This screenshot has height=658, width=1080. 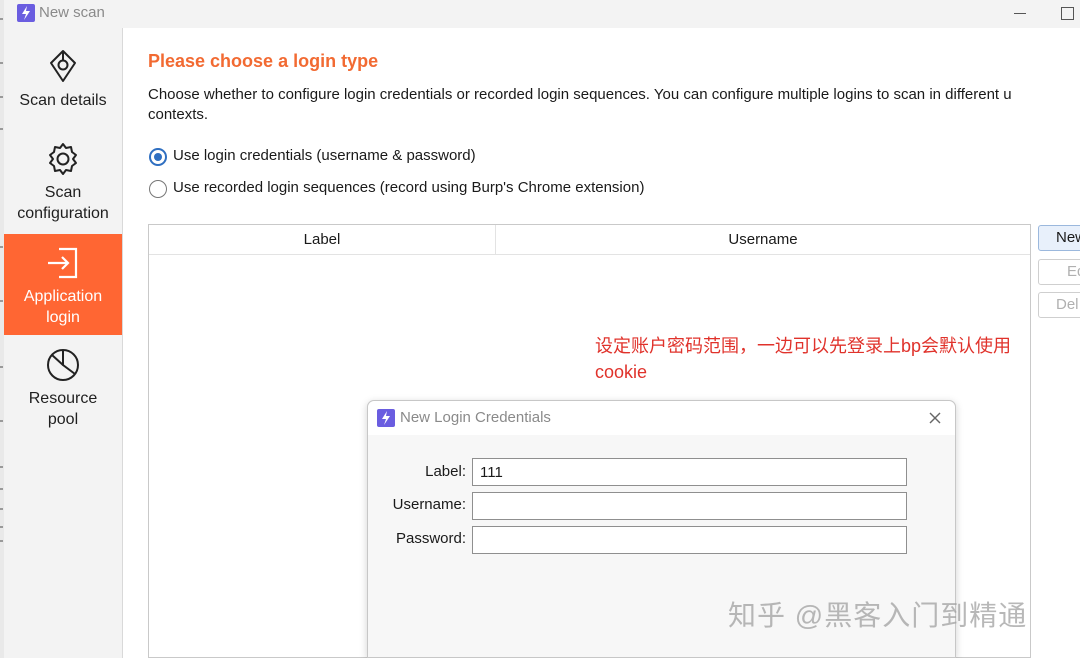 I want to click on radio-recorded-login, so click(x=158, y=189).